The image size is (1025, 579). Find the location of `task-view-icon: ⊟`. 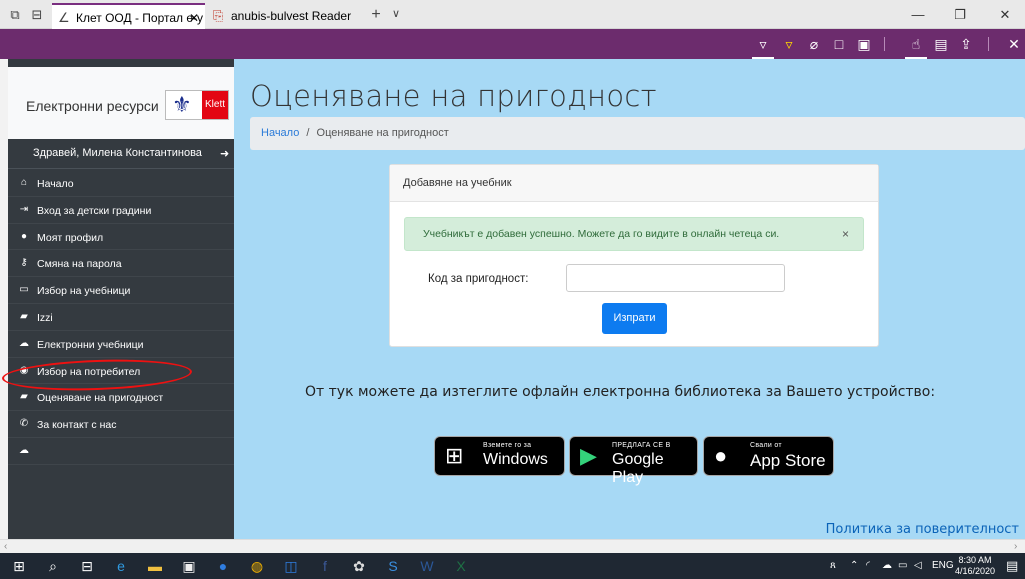

task-view-icon: ⊟ is located at coordinates (87, 566).